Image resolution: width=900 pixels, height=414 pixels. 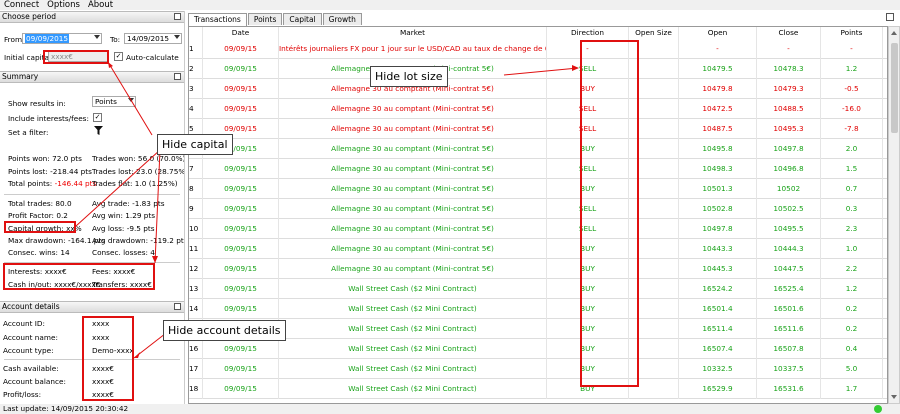 What do you see at coordinates (195, 144) in the screenshot?
I see `annotation-hide-capital: Hide capital` at bounding box center [195, 144].